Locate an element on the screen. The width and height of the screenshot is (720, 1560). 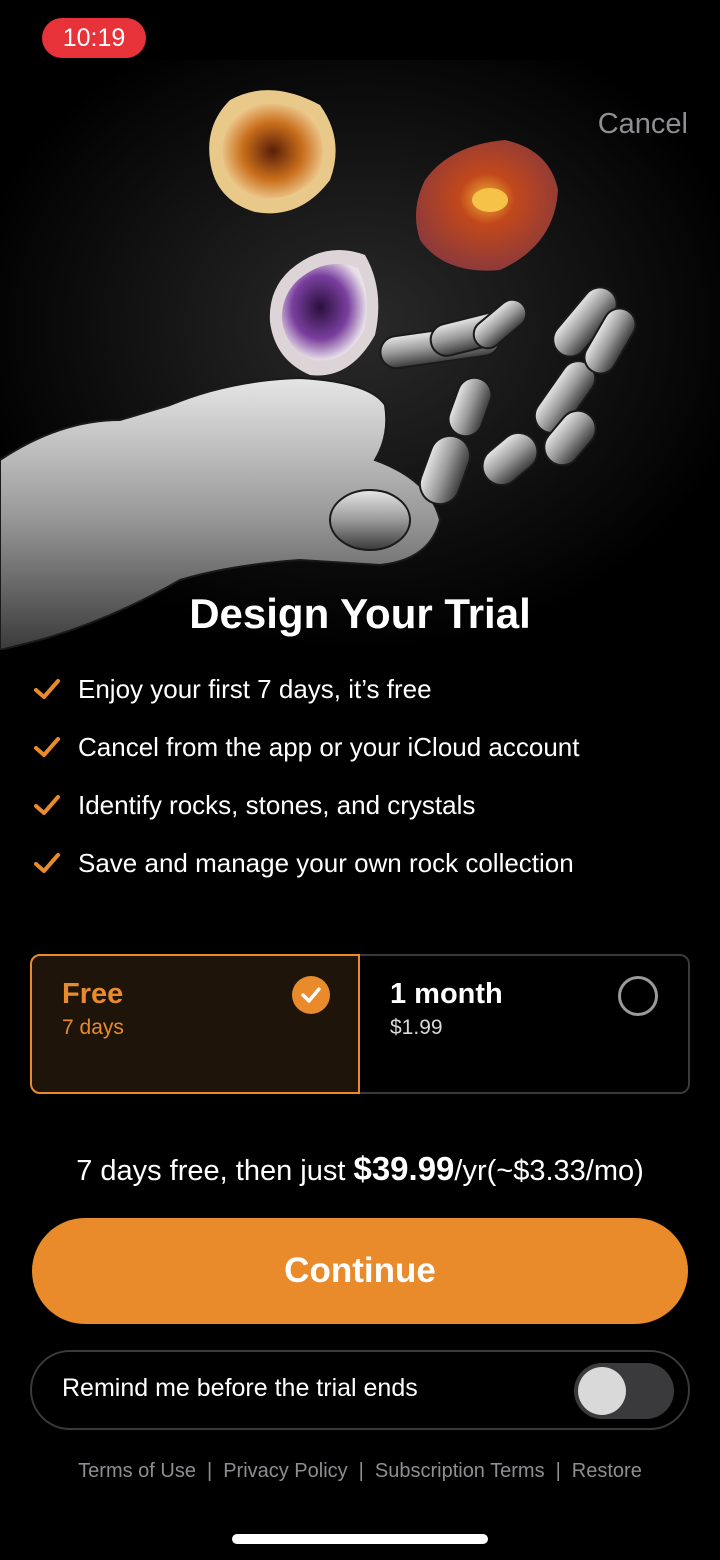
plan-selector: Free 7 days 1 month $1.99 is located at coordinates (360, 1024).